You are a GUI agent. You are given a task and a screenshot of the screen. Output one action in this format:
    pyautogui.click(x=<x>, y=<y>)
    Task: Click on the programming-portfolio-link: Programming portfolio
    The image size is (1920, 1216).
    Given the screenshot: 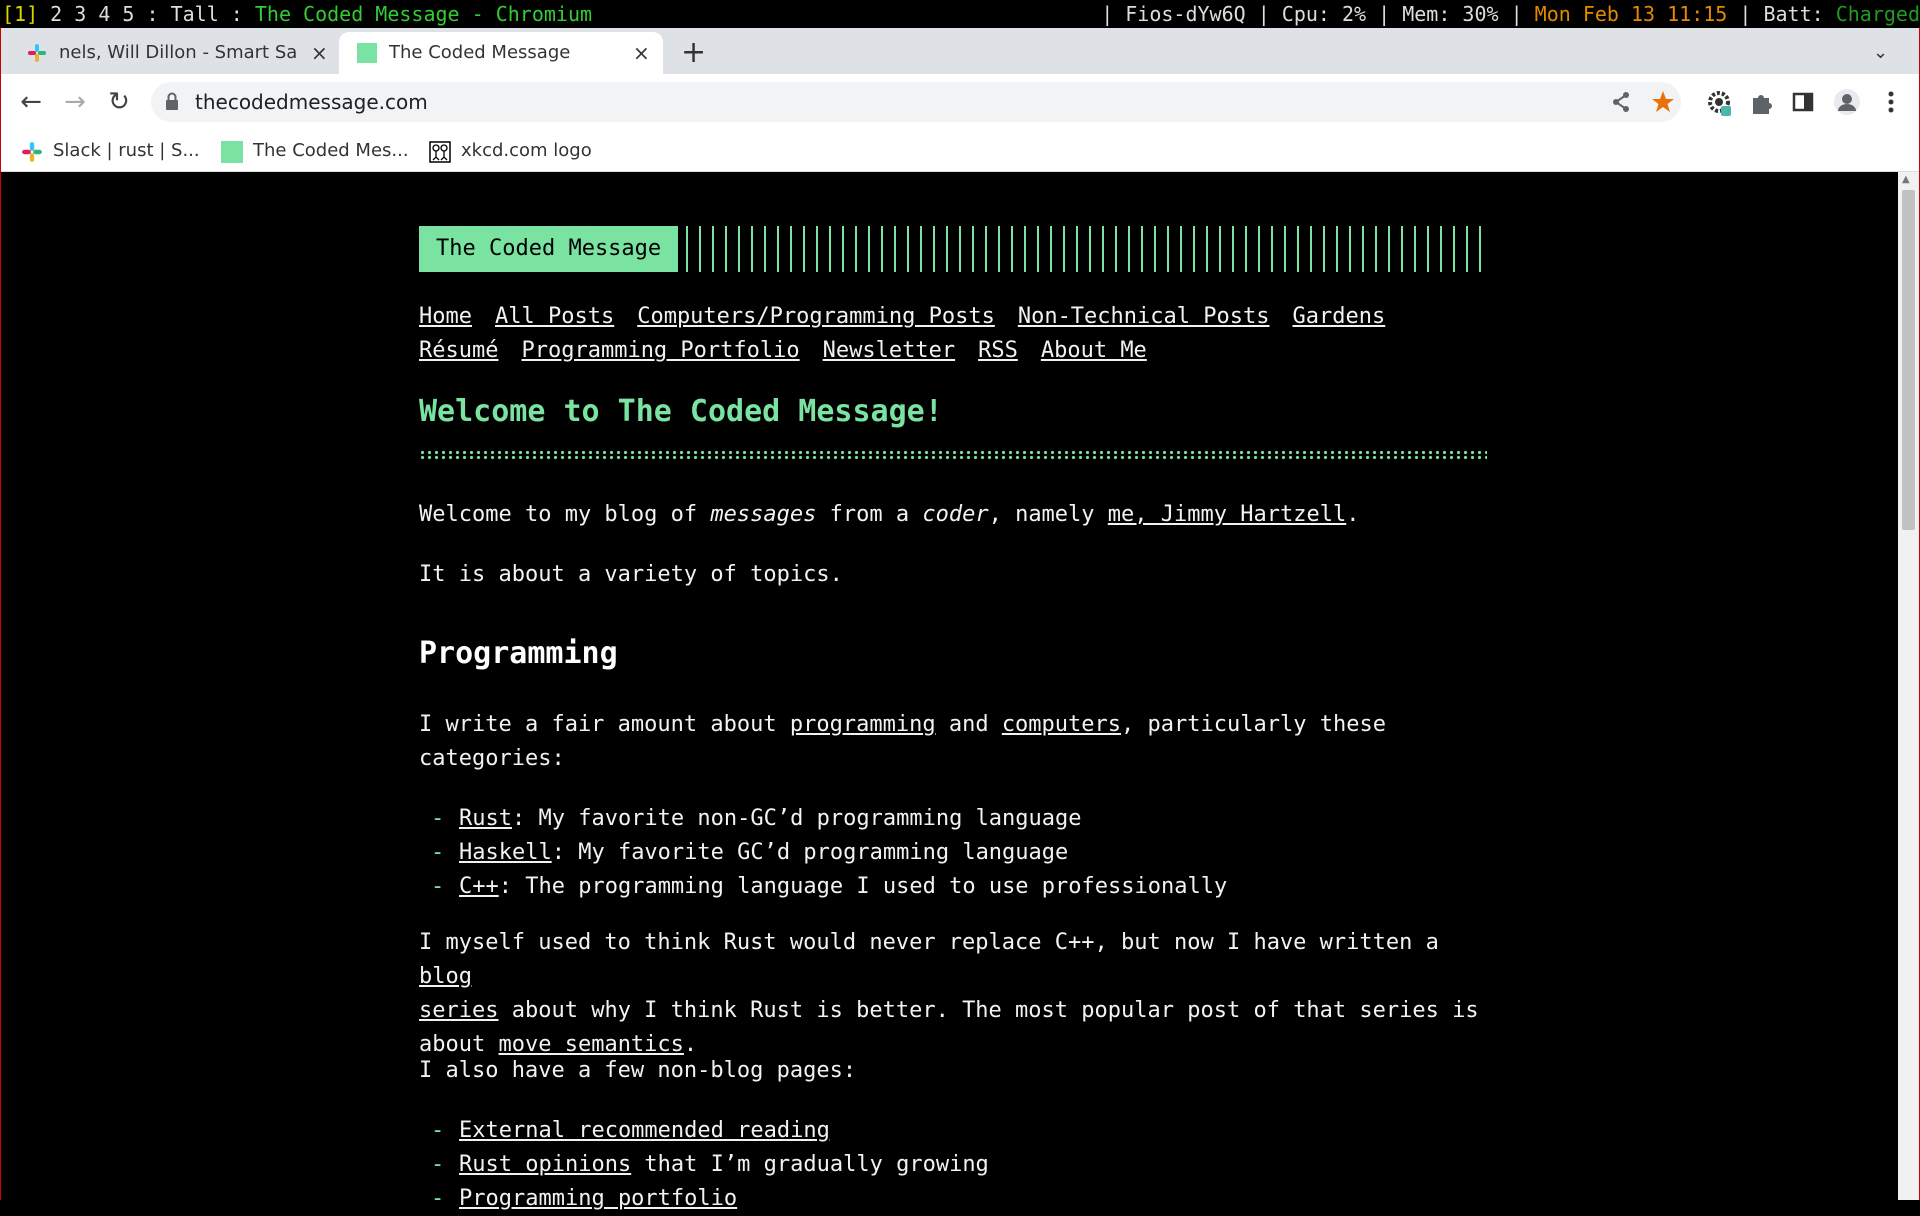 What is the action you would take?
    pyautogui.click(x=598, y=1198)
    